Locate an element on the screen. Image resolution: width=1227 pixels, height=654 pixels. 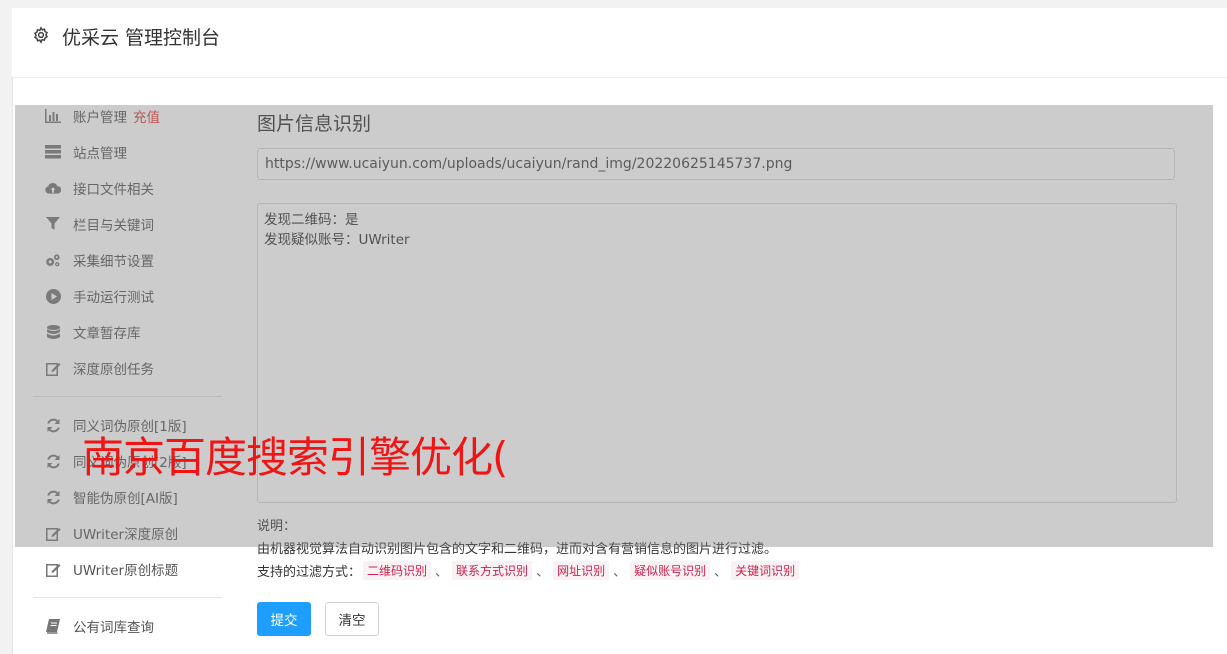
sidebar-item-label: 栏目与关键词 is located at coordinates (113, 226).